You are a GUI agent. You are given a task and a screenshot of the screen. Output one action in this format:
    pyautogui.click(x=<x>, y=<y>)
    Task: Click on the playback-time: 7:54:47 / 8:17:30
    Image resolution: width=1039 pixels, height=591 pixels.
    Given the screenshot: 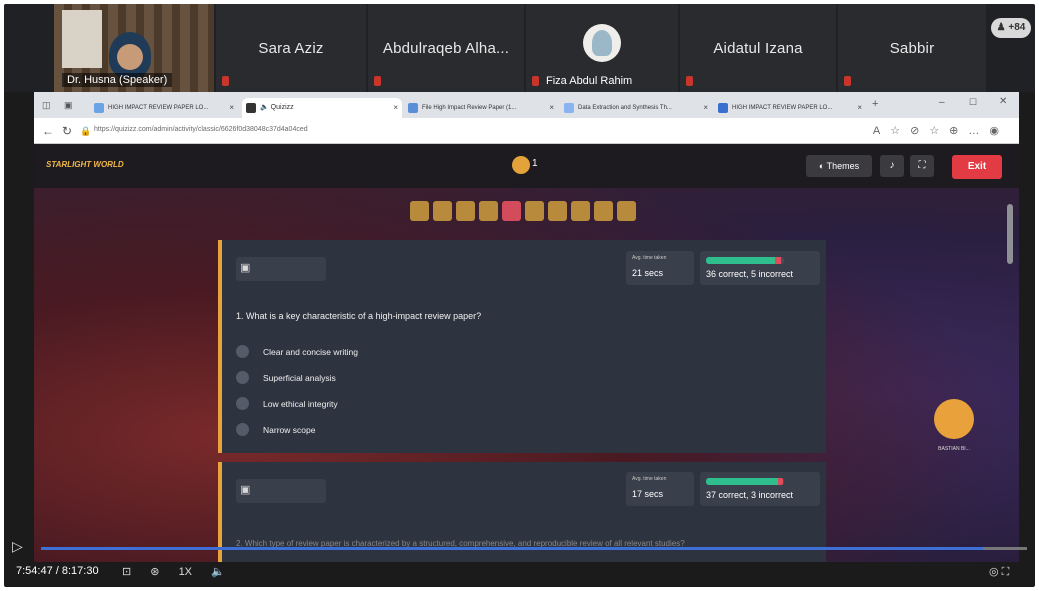 What is the action you would take?
    pyautogui.click(x=57, y=571)
    